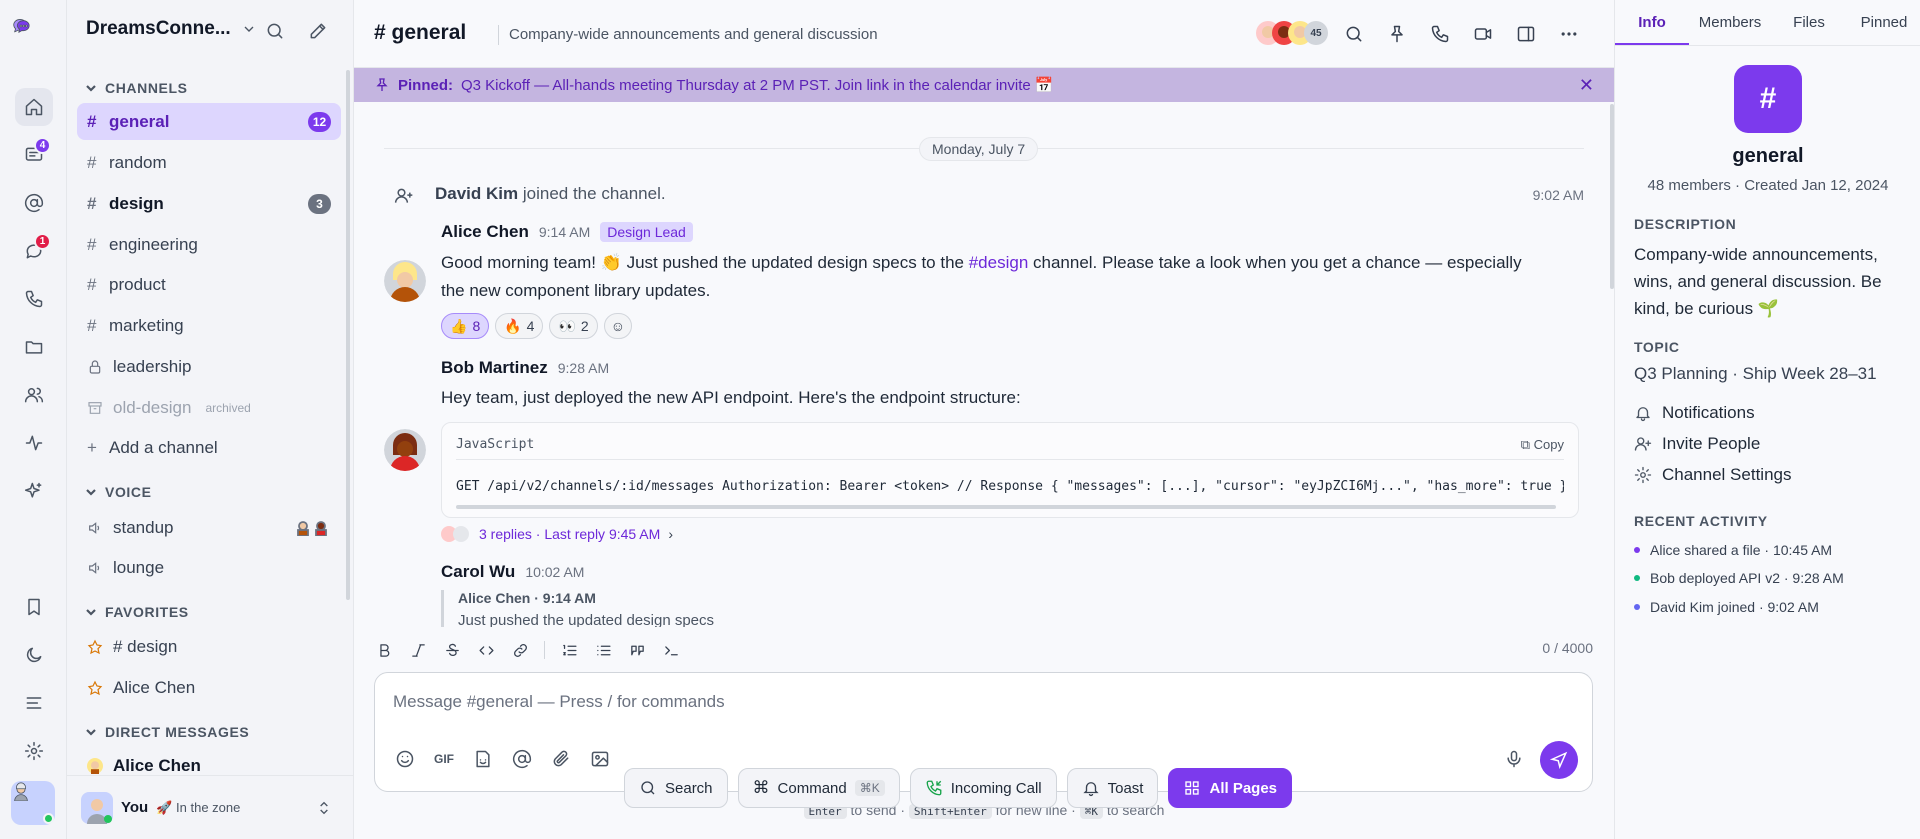 This screenshot has height=839, width=1920. Describe the element at coordinates (465, 326) in the screenshot. I see `reaction-thumbs-up: 👍 8` at that location.